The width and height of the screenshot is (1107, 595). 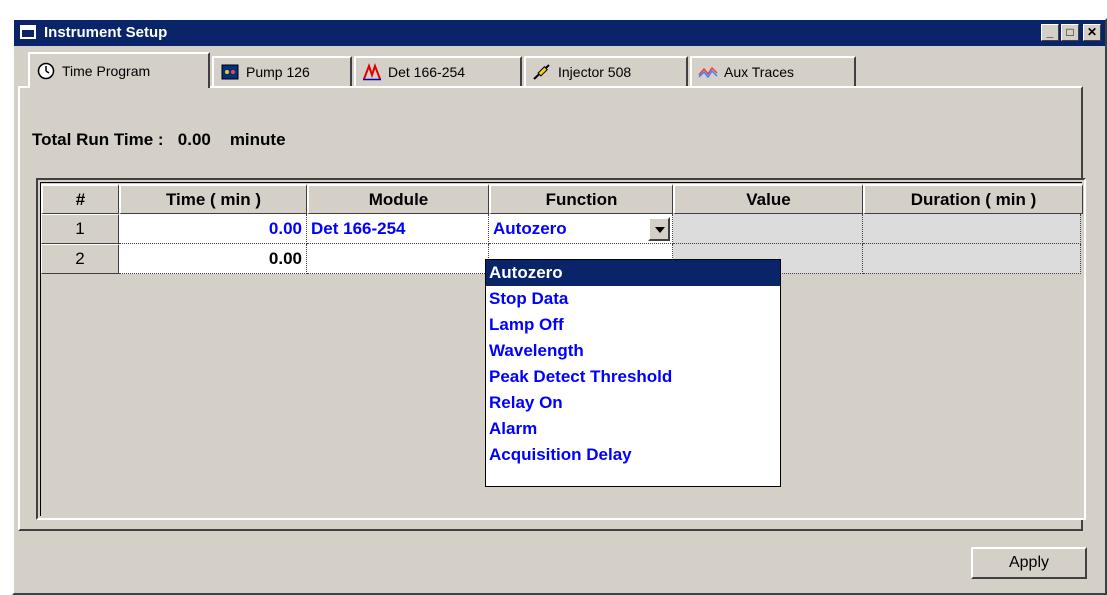 What do you see at coordinates (633, 351) in the screenshot?
I see `dropdown-option: Wavelength` at bounding box center [633, 351].